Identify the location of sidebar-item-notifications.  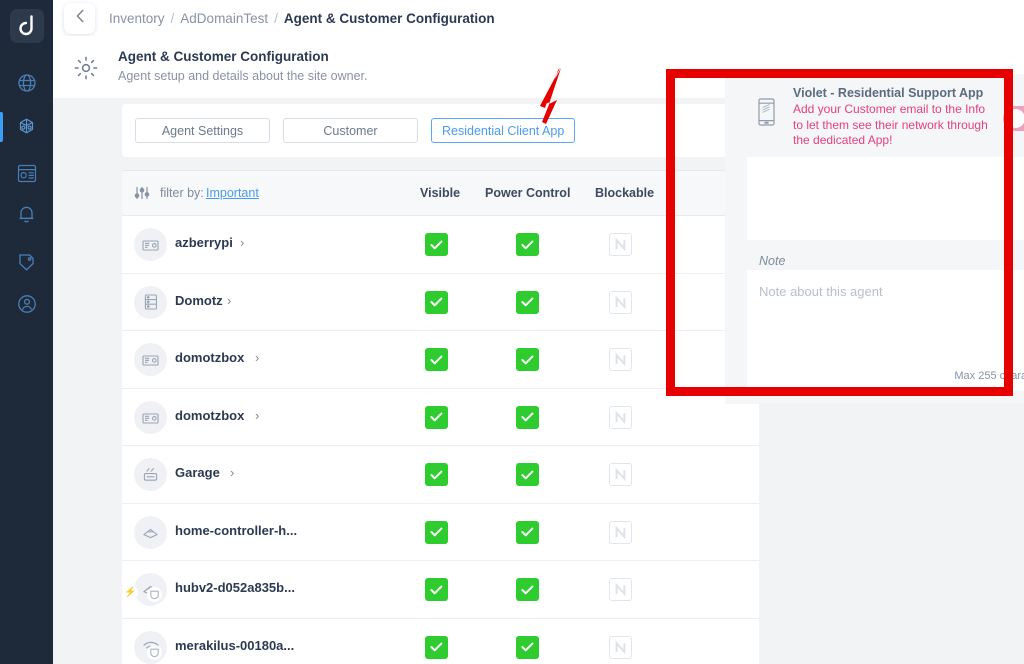
(26, 214).